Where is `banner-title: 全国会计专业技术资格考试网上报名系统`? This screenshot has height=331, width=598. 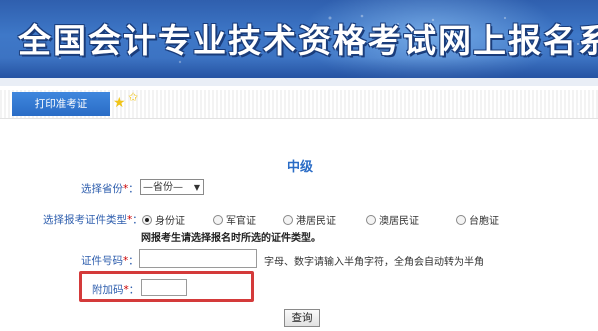 banner-title: 全国会计专业技术资格考试网上报名系统 is located at coordinates (308, 40).